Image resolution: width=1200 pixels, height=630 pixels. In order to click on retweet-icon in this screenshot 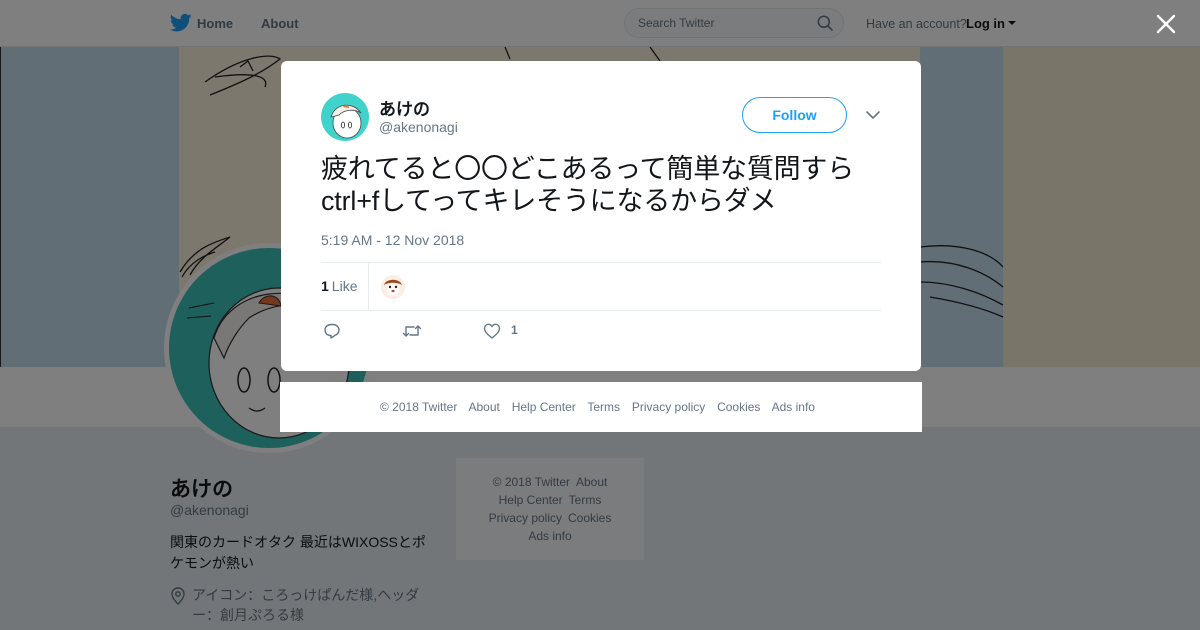, I will do `click(412, 331)`.